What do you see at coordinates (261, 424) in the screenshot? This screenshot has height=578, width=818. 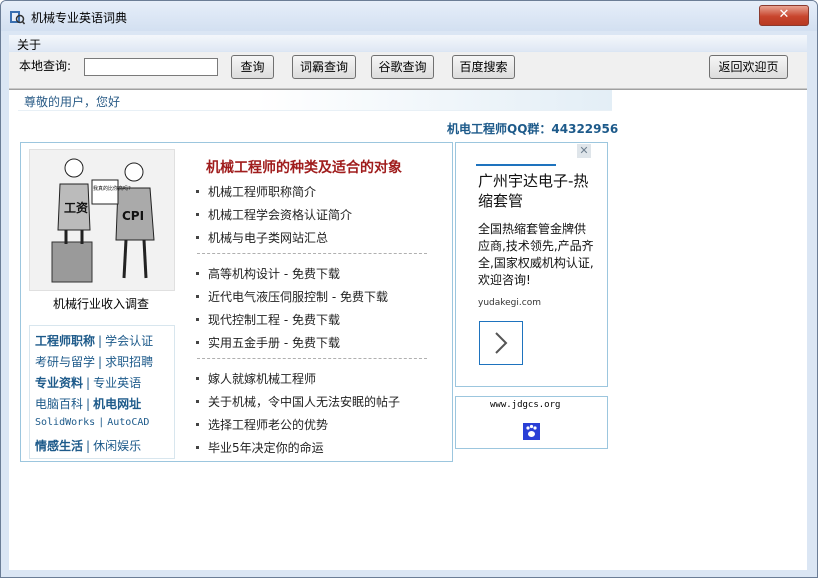 I see `link-item: 选择工程师老公的优势` at bounding box center [261, 424].